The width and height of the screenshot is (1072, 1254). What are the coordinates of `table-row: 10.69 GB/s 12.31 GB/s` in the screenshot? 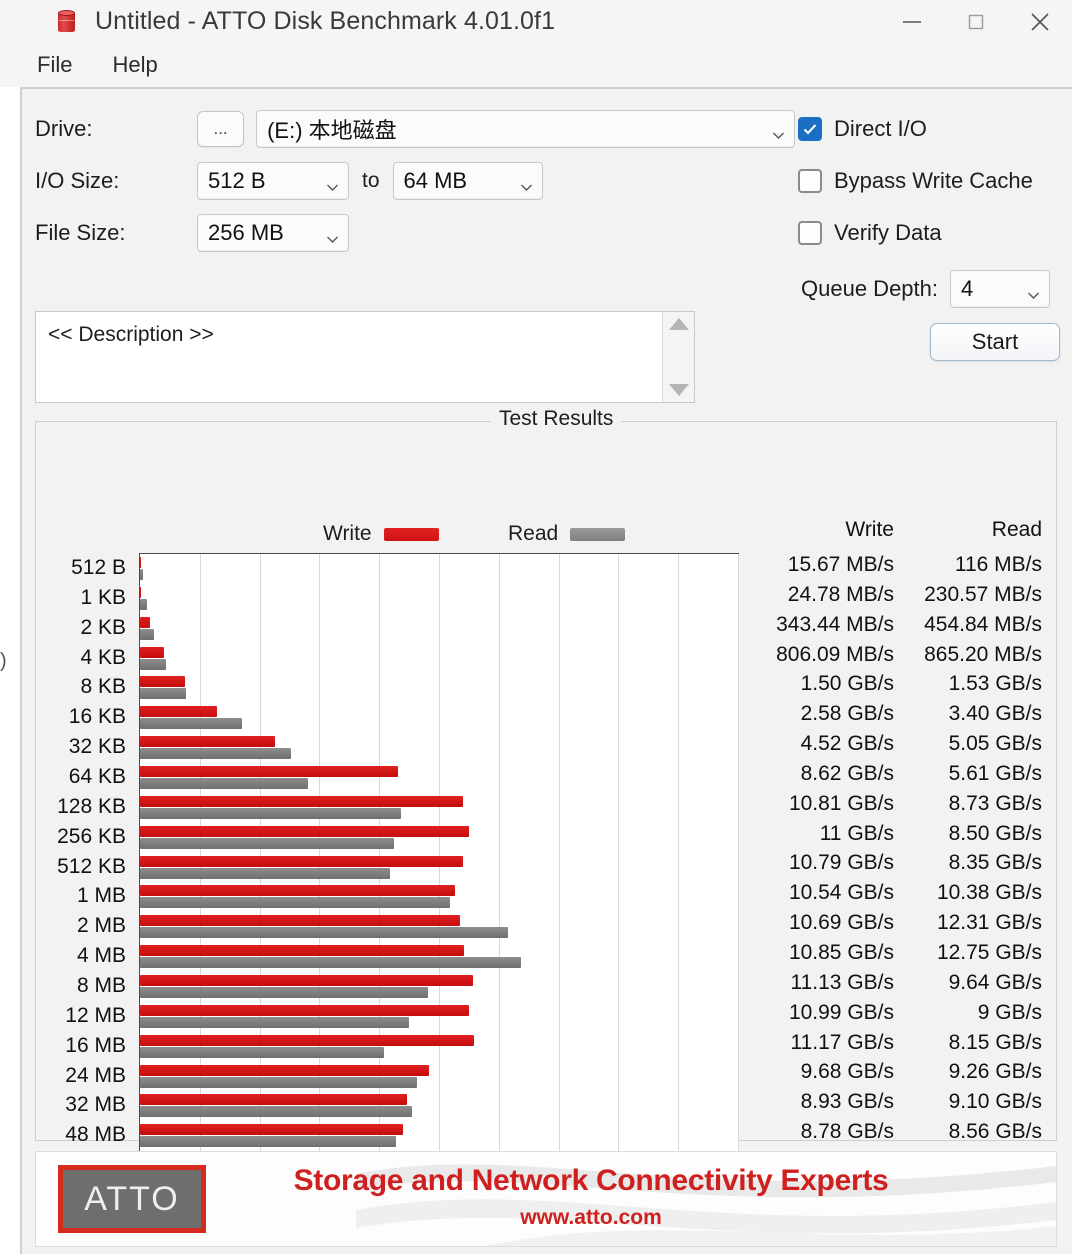 It's located at (896, 923).